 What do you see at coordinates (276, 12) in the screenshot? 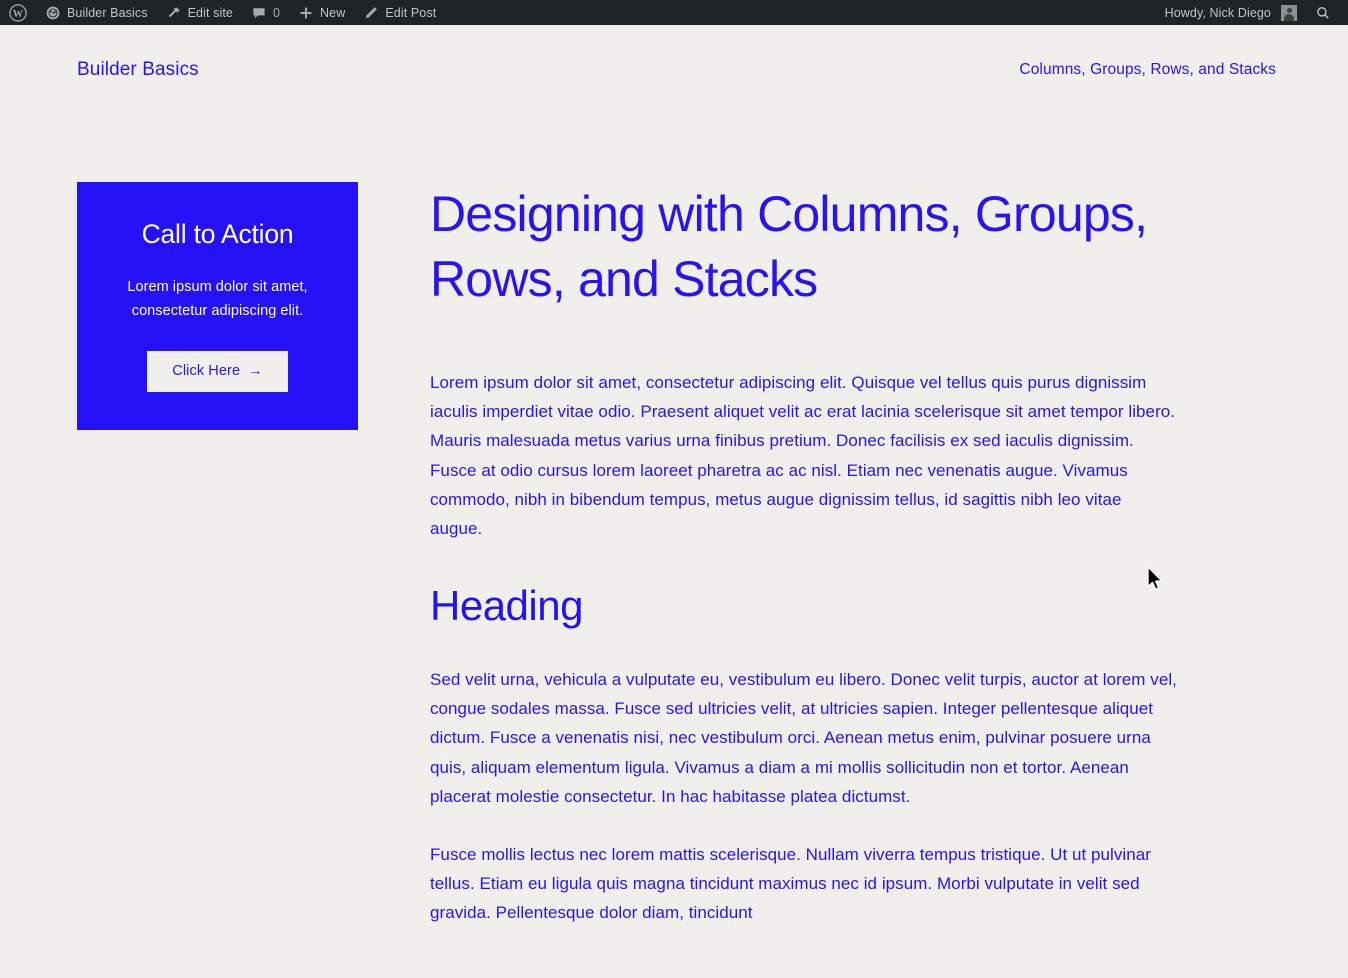
I see `comment-count: 0` at bounding box center [276, 12].